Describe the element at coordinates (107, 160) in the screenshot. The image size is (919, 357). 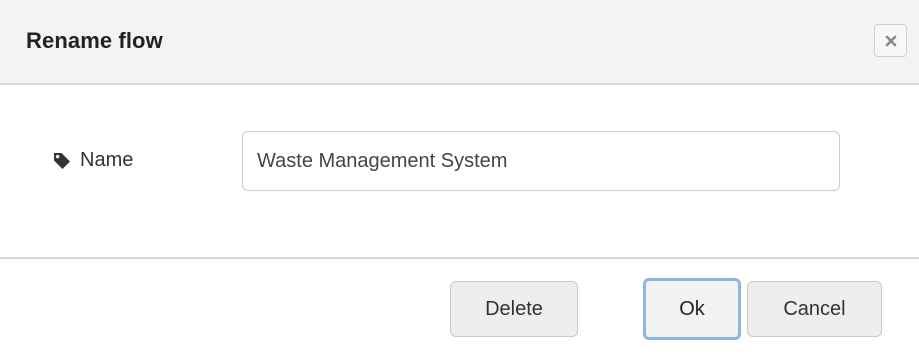
I see `name-label-text: Name` at that location.